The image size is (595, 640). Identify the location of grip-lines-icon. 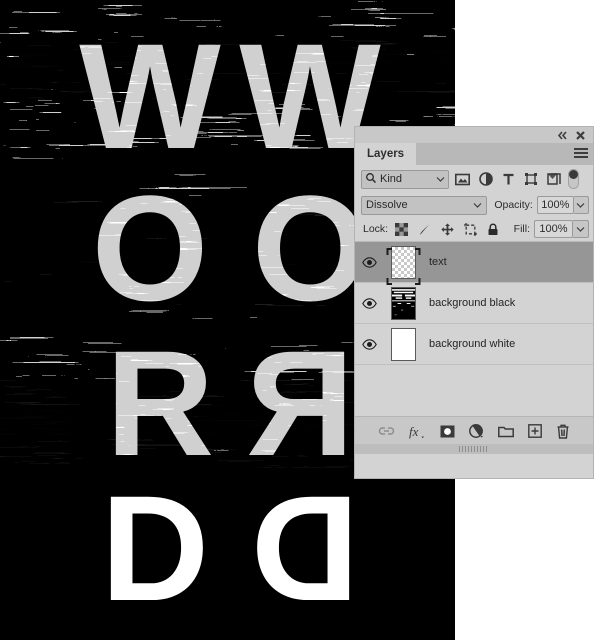
(474, 449).